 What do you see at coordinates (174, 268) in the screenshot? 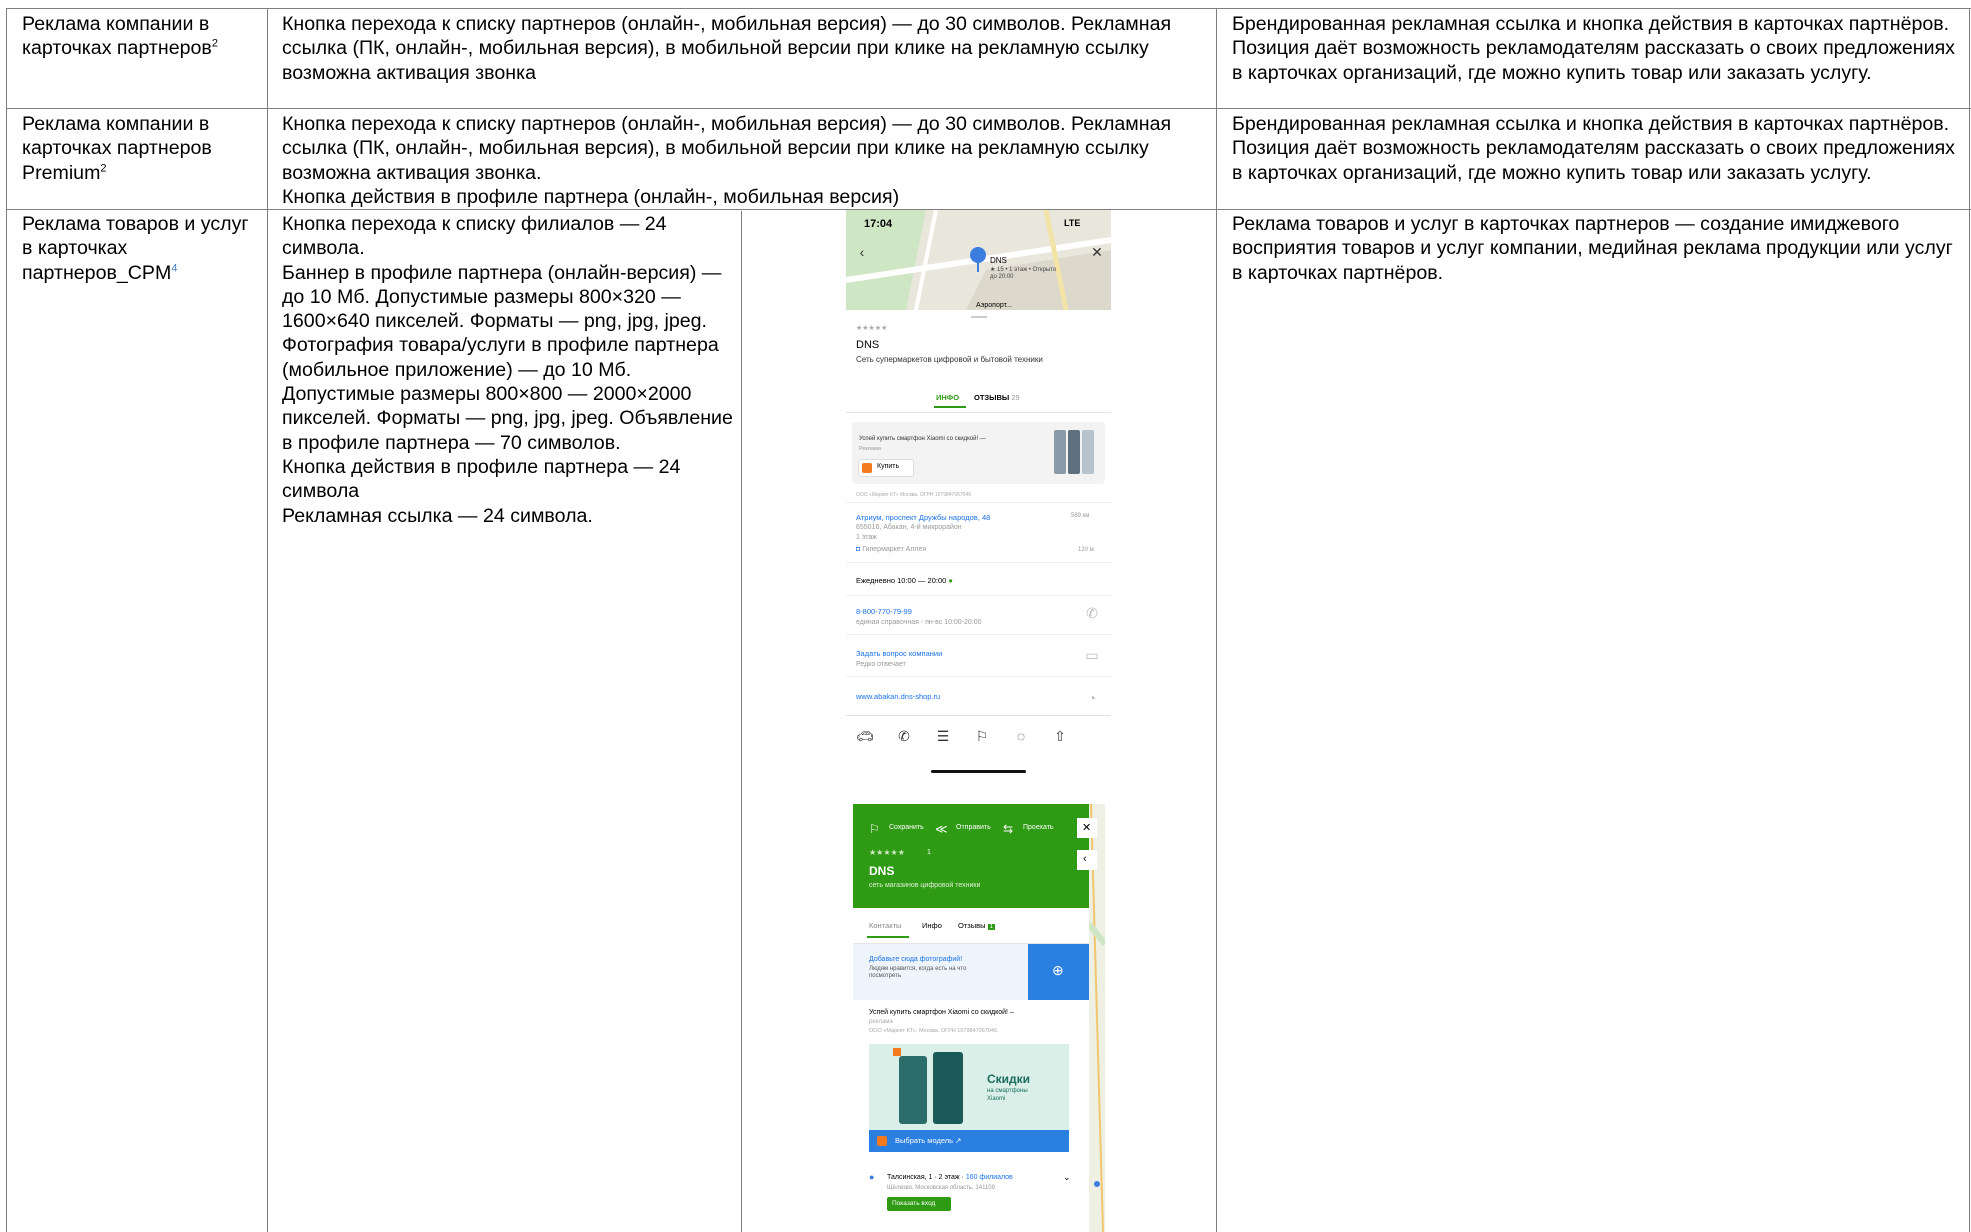
I see `footnote-ref: 4` at bounding box center [174, 268].